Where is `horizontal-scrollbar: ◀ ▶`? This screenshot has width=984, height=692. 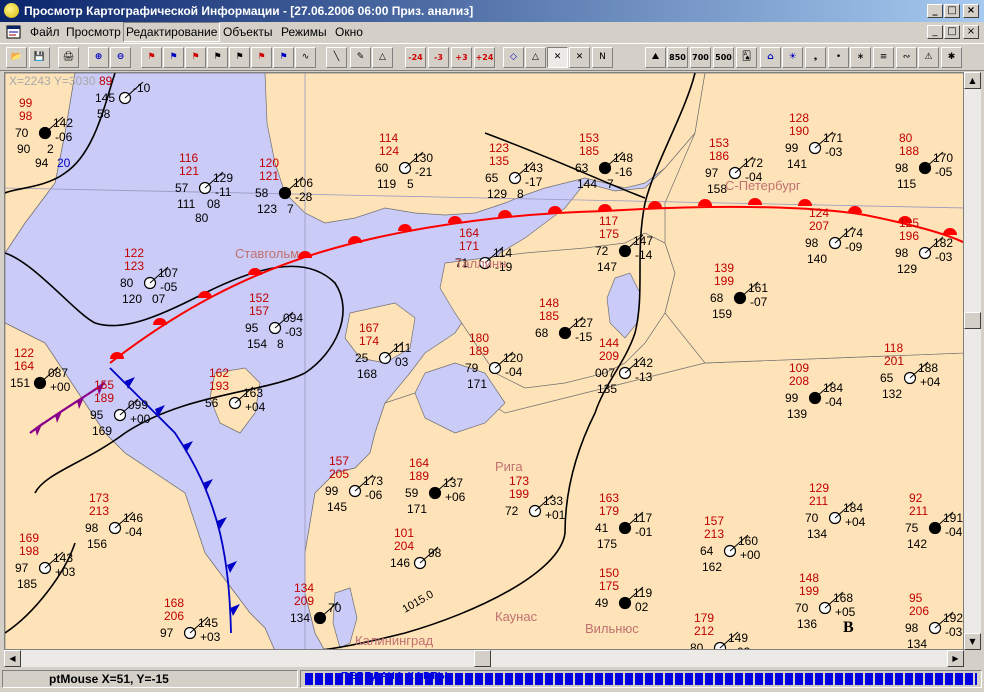 horizontal-scrollbar: ◀ ▶ is located at coordinates (484, 658).